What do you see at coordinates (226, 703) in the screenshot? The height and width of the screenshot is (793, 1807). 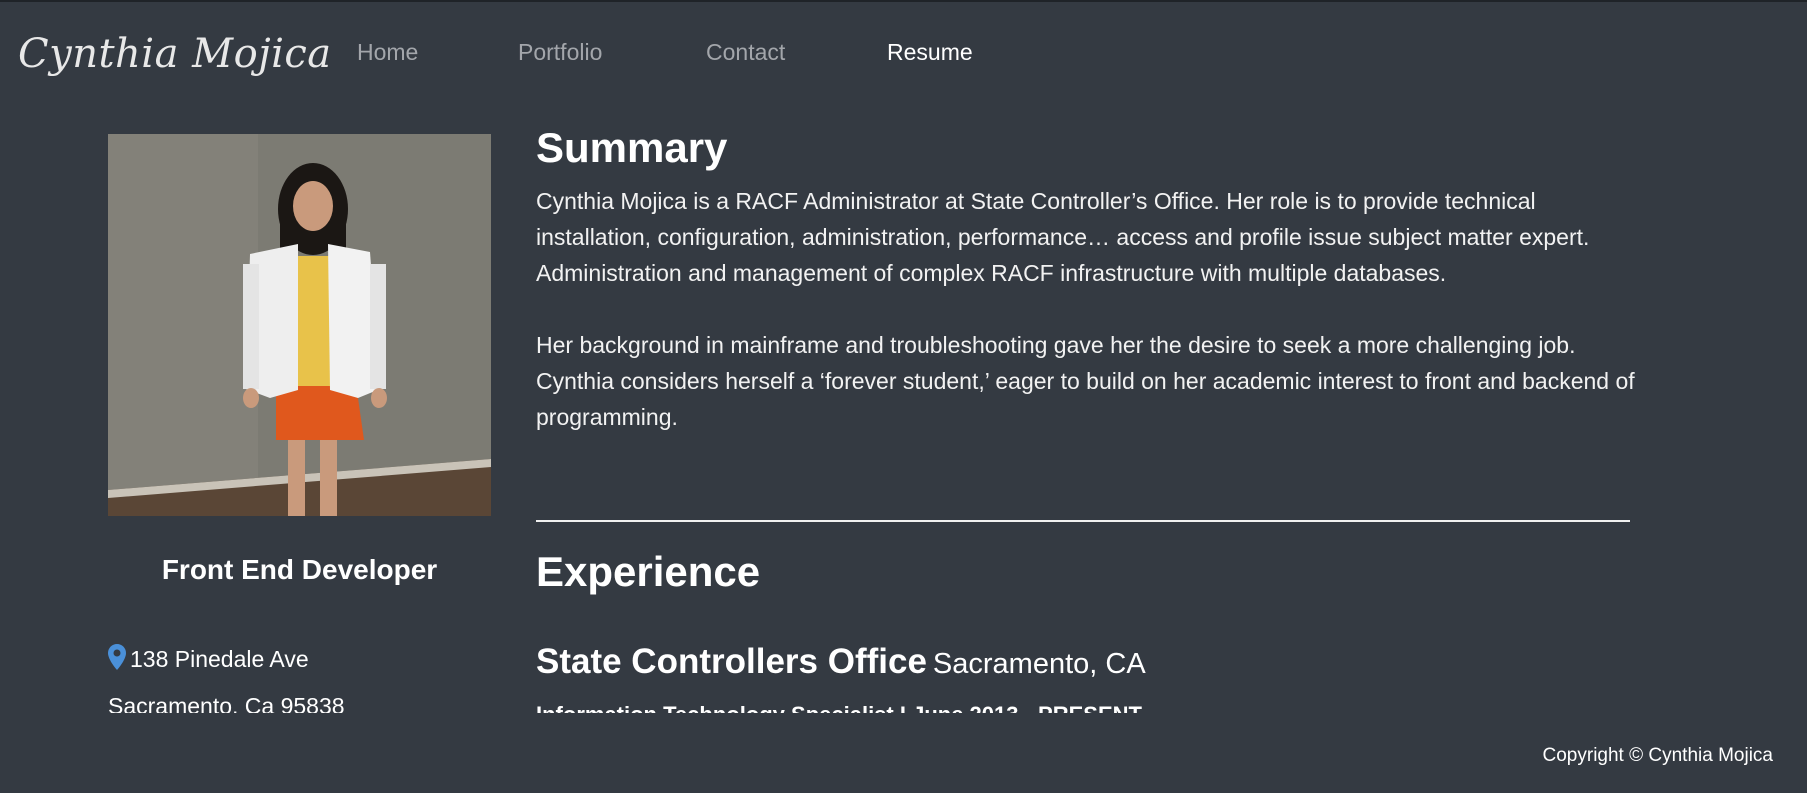 I see `address-city: Sacramento, Ca 95838` at bounding box center [226, 703].